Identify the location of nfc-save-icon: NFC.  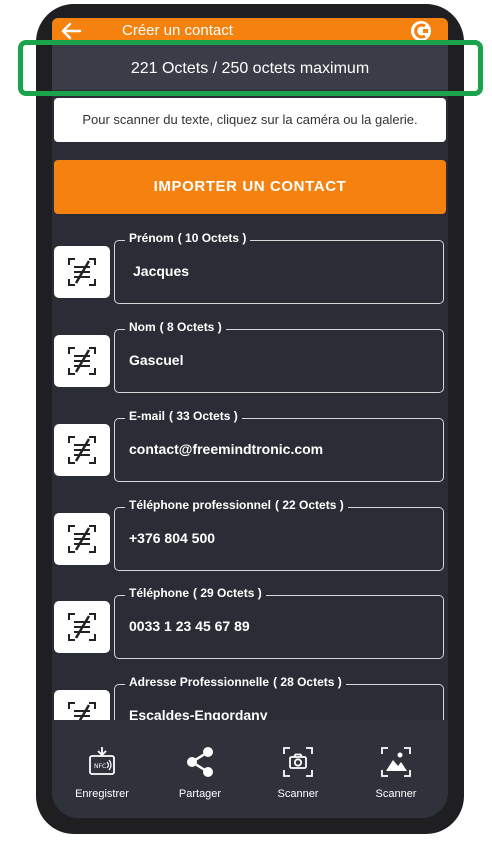
(102, 761).